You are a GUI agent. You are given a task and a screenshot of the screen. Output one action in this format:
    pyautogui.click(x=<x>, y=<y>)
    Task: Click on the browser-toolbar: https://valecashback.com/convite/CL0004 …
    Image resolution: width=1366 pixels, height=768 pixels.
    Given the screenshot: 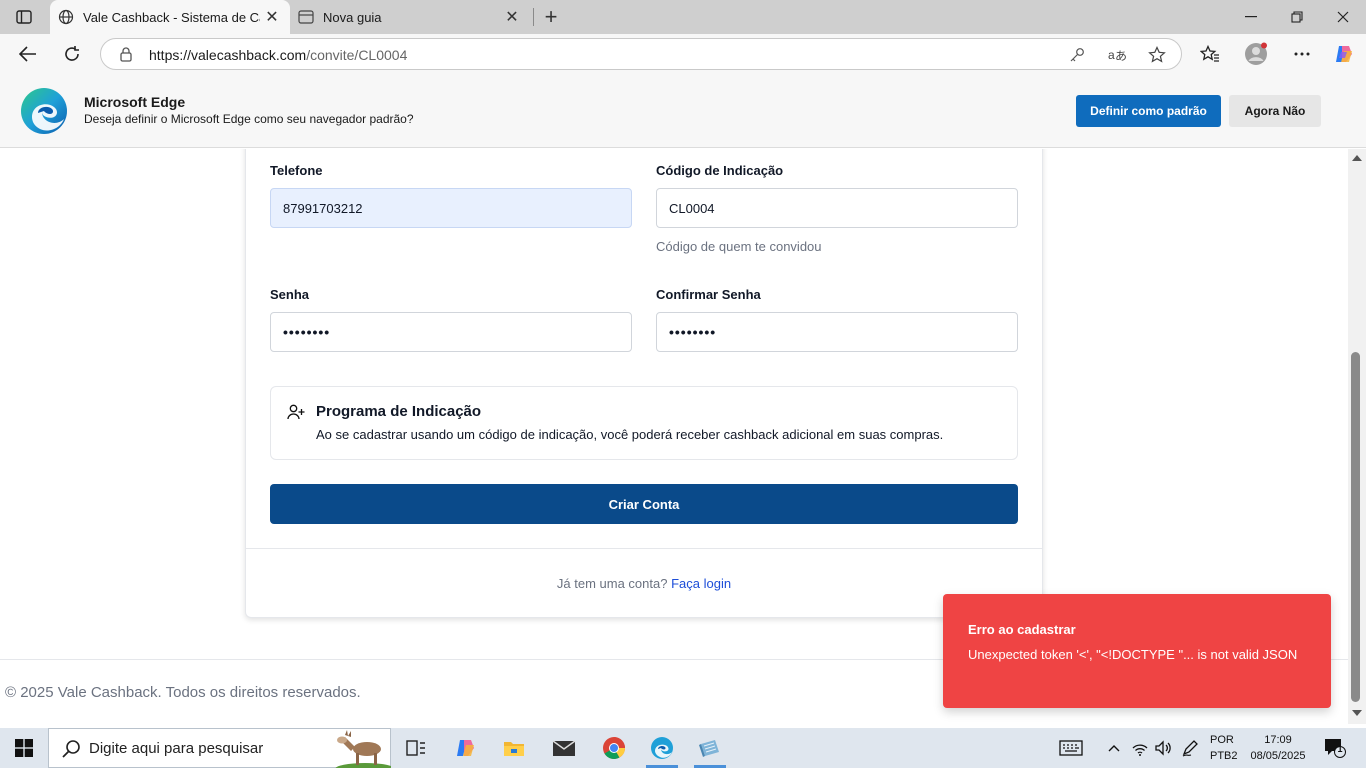 What is the action you would take?
    pyautogui.click(x=683, y=54)
    